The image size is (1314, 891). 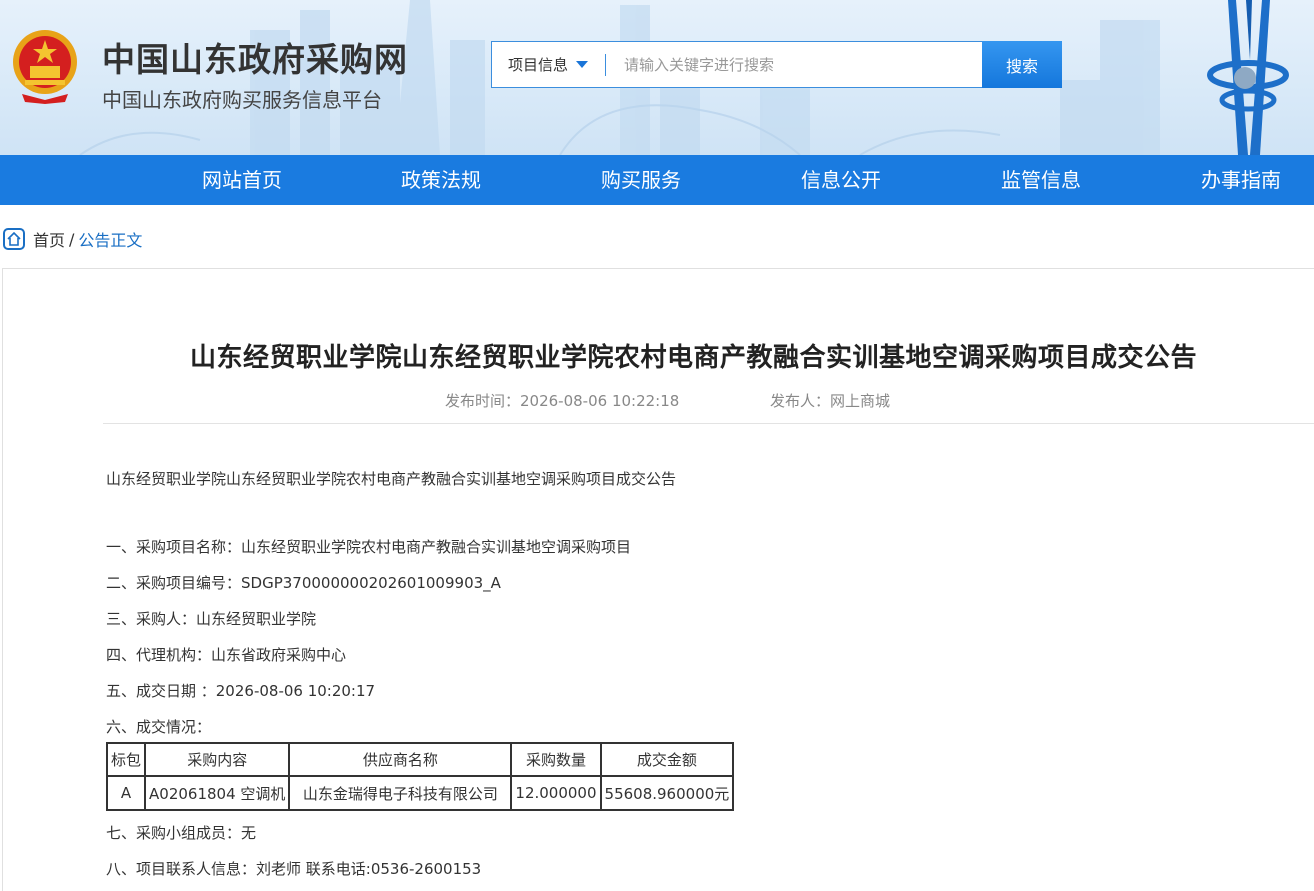 What do you see at coordinates (369, 547) in the screenshot?
I see `item-project-name: 一、采购项目名称：山东经贸职业学院农村电商产教融合实训基地空调采购项目` at bounding box center [369, 547].